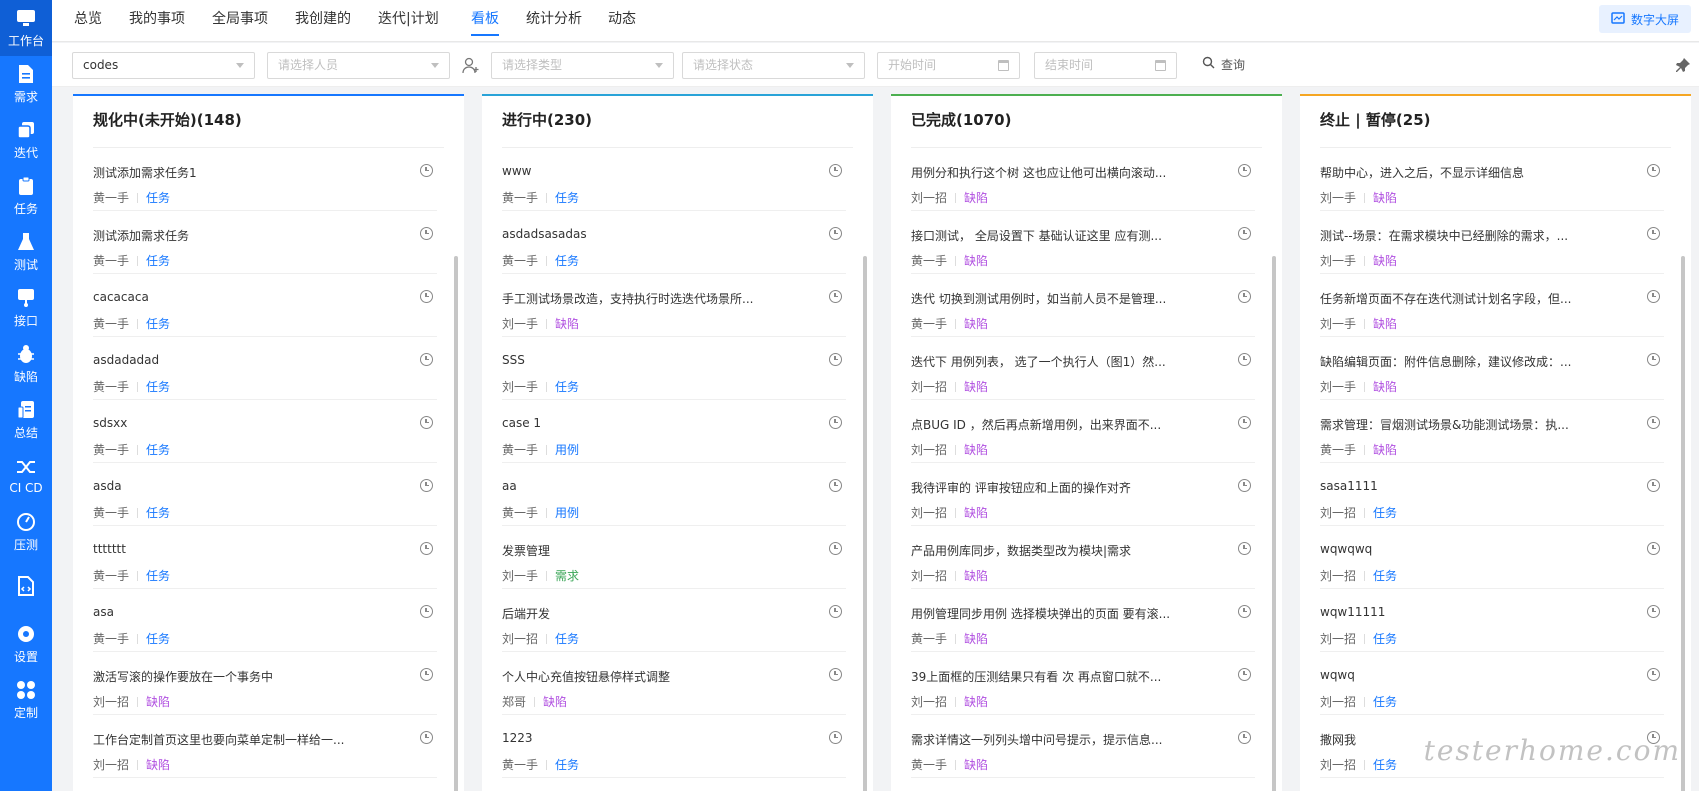 Image resolution: width=1699 pixels, height=791 pixels. Describe the element at coordinates (526, 551) in the screenshot. I see `card-title: 发票管理` at that location.